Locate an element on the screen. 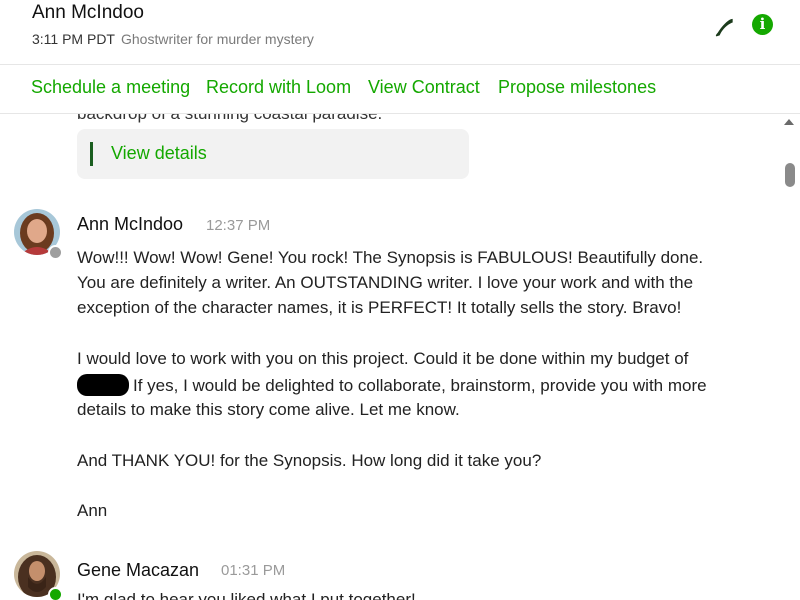  message-author: Ann McIndoo is located at coordinates (130, 224).